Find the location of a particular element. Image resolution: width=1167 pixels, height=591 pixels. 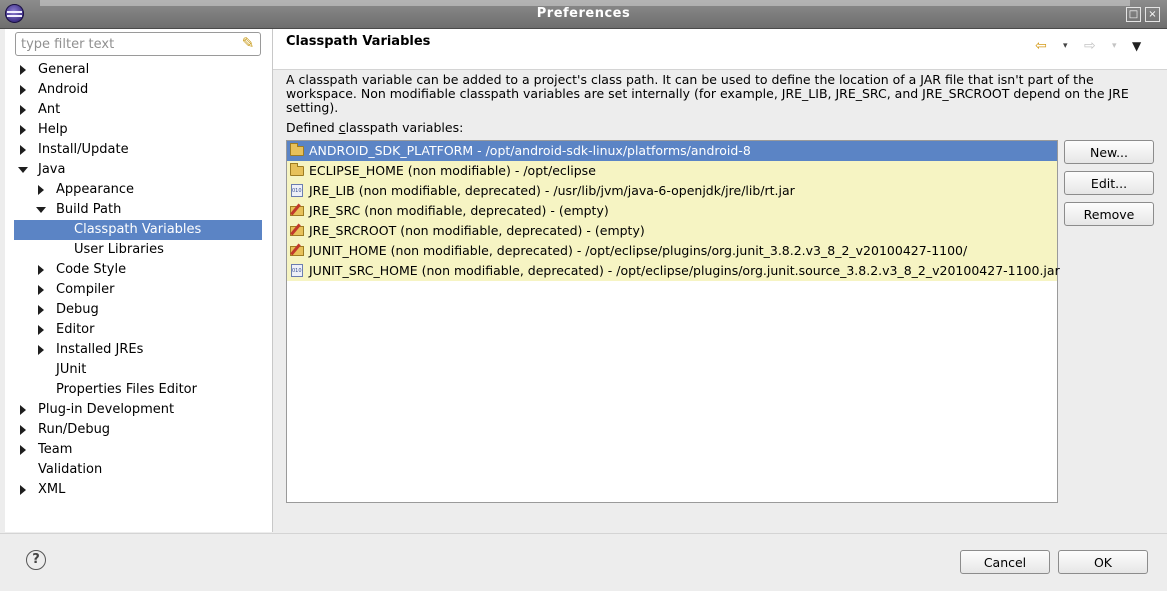

tree-item-validation: Validation is located at coordinates (138, 470).